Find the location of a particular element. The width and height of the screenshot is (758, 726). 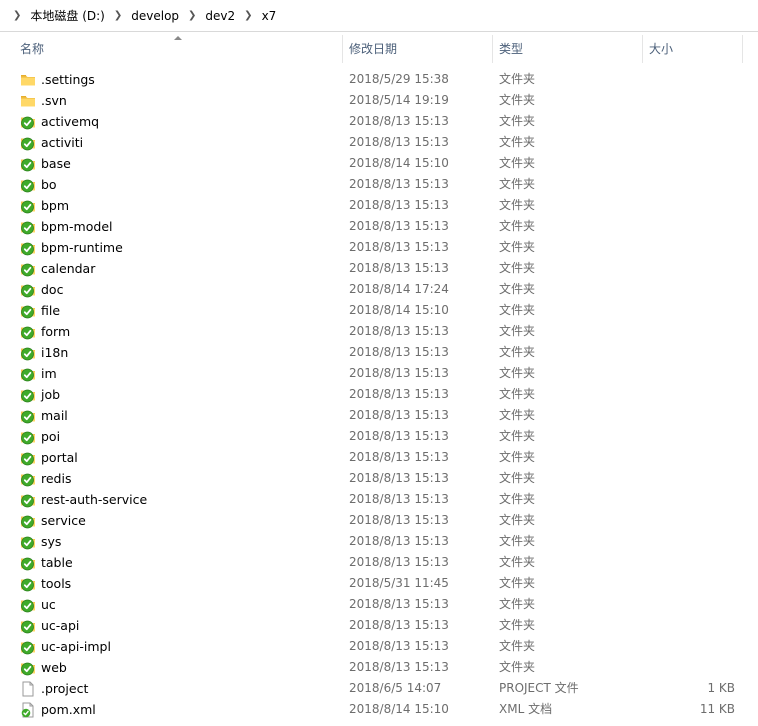

breadcrumb-x7: x7 is located at coordinates (269, 16).